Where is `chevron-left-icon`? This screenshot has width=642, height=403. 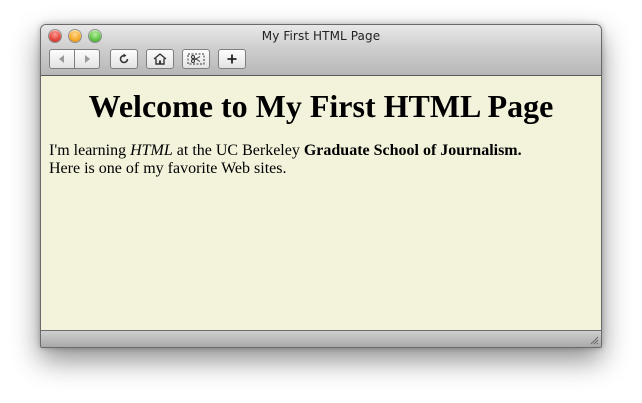
chevron-left-icon is located at coordinates (61, 59).